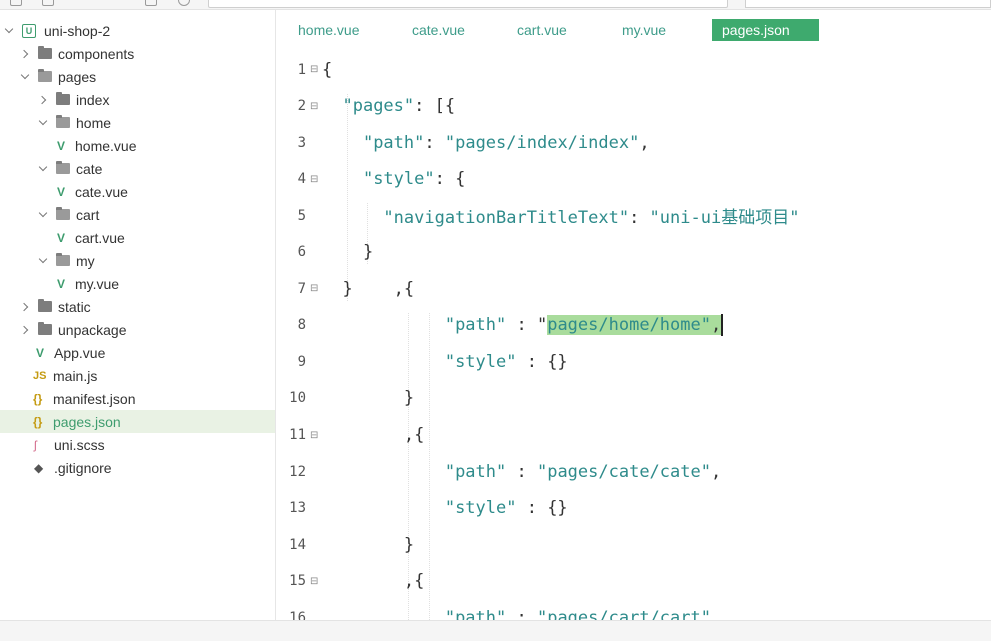  I want to click on line-number: 10, so click(297, 398).